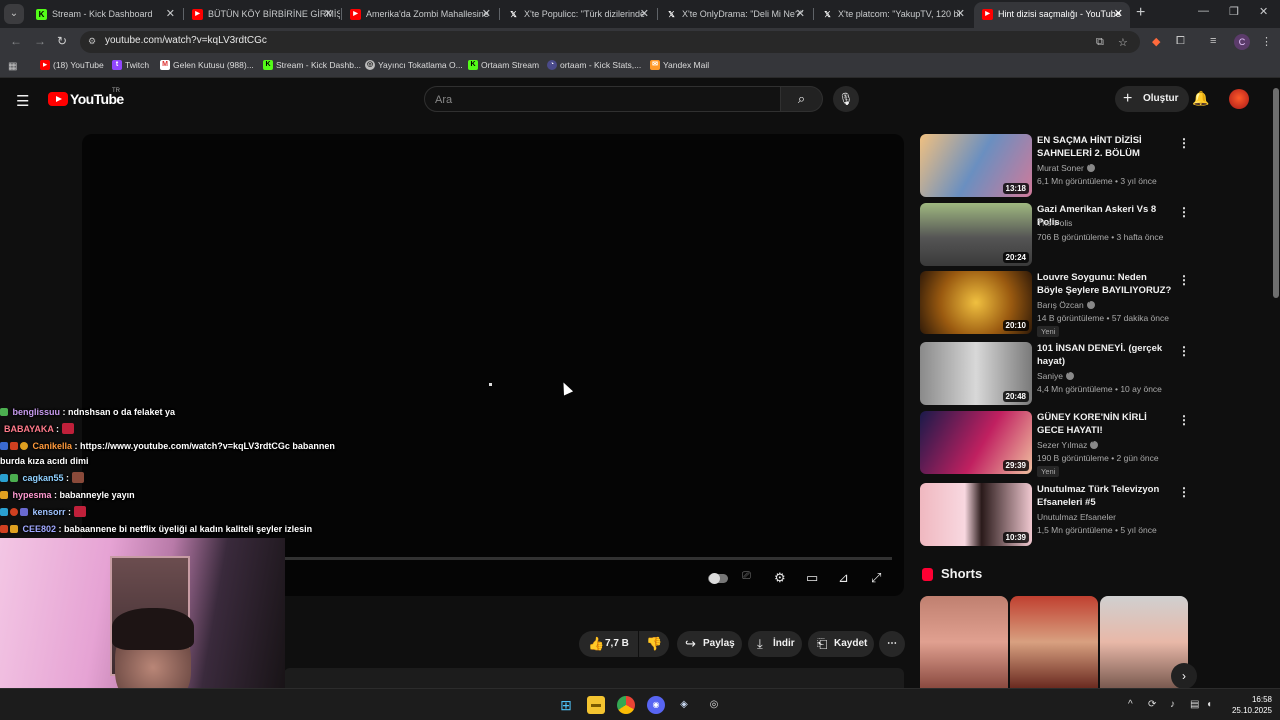 The image size is (1280, 720). I want to click on save-button: ⎗ Kaydet, so click(841, 644).